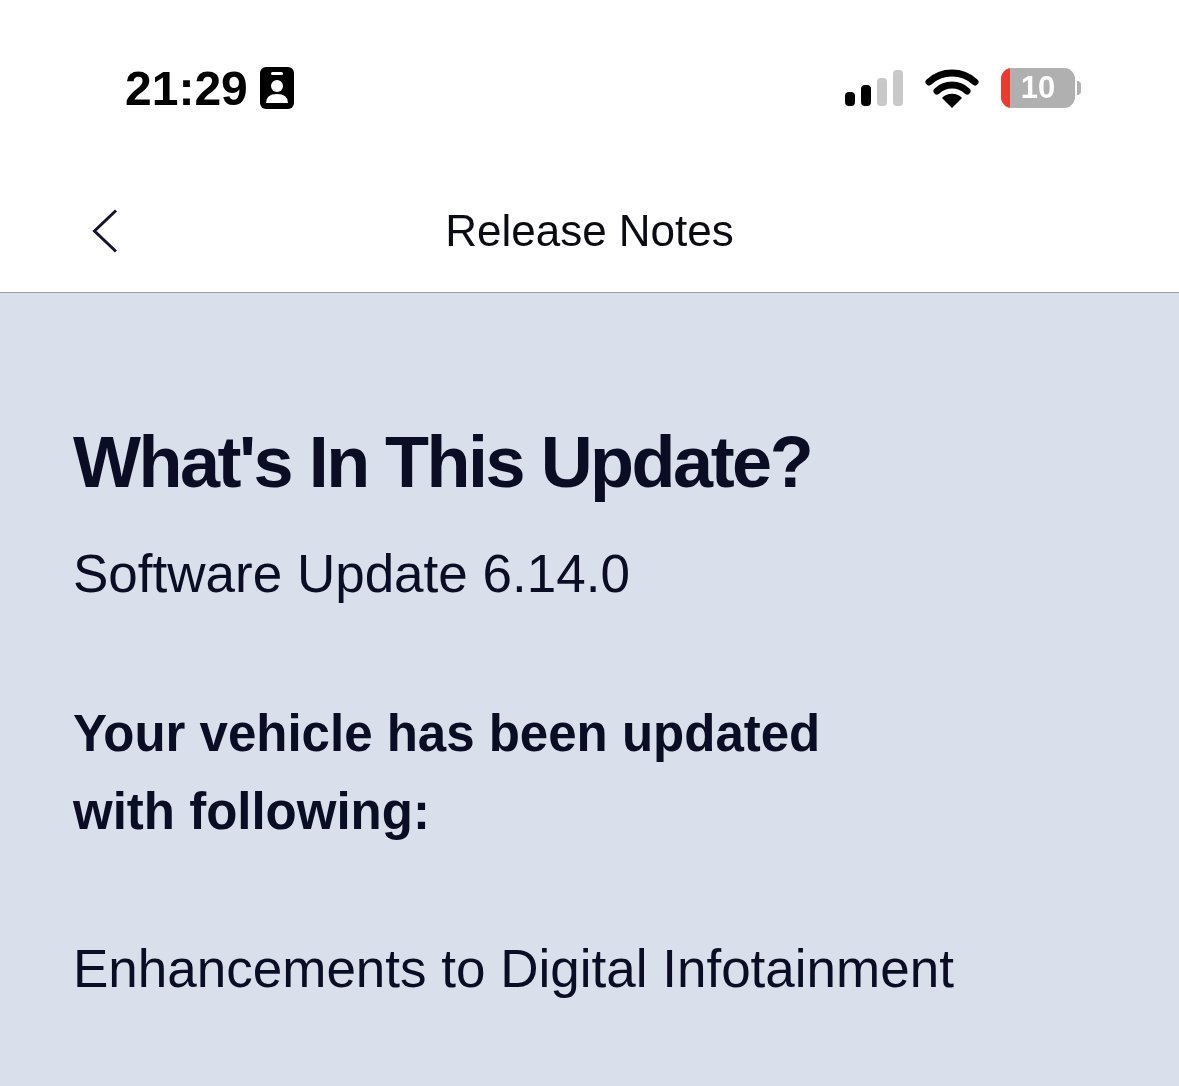  Describe the element at coordinates (186, 88) in the screenshot. I see `status-time: 21:29` at that location.